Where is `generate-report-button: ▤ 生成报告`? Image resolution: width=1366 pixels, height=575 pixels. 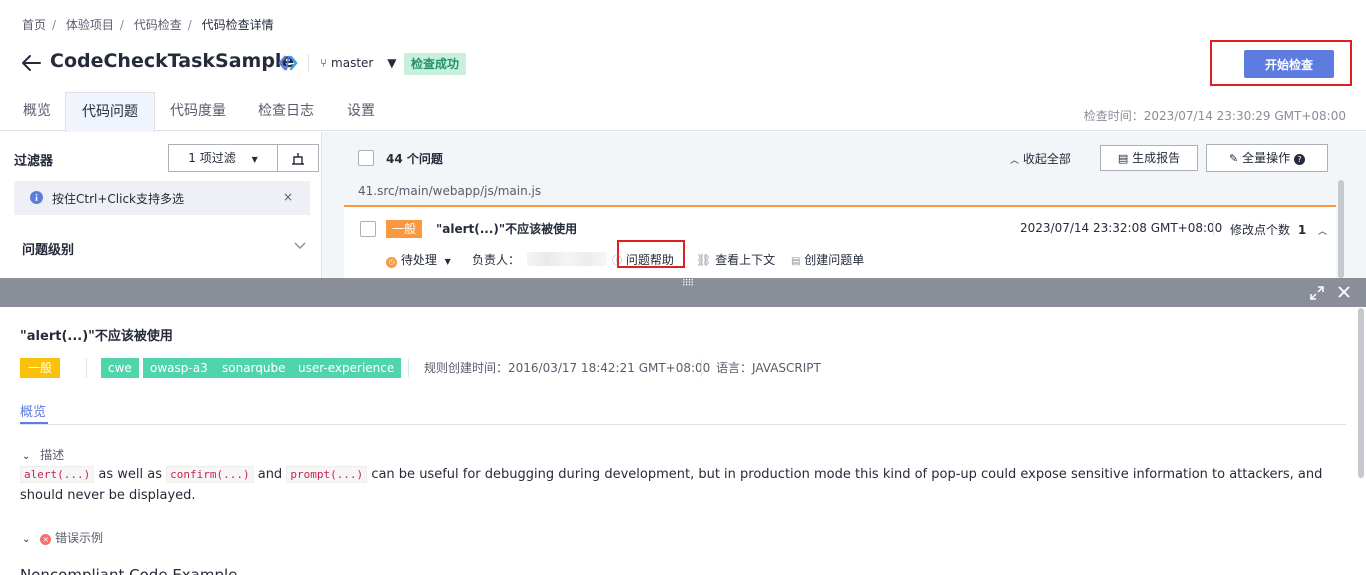 generate-report-button: ▤ 生成报告 is located at coordinates (1149, 158).